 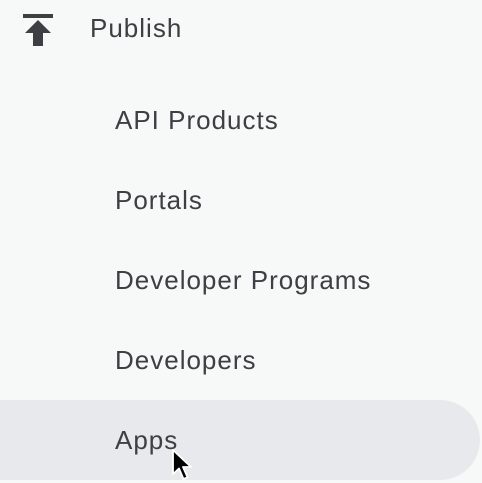 I want to click on nav-item-label: Developers, so click(x=186, y=360).